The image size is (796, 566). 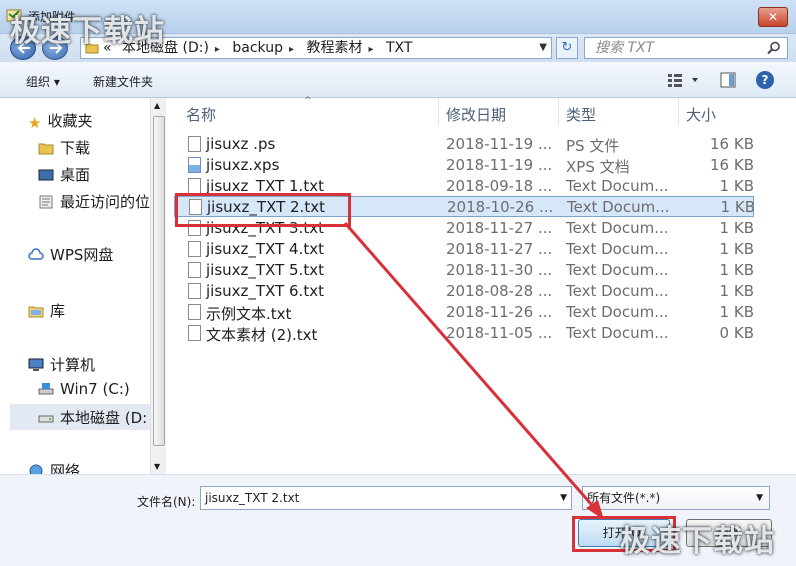 What do you see at coordinates (697, 541) in the screenshot?
I see `watermark-bottom: 极速下载站` at bounding box center [697, 541].